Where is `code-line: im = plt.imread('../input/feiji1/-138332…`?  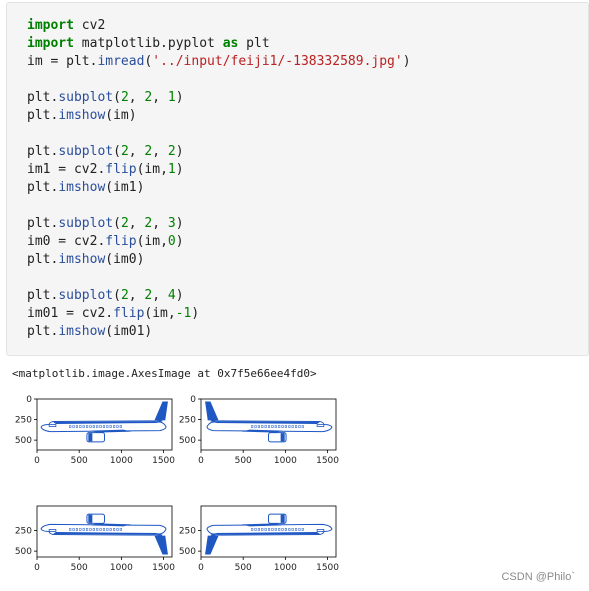 code-line: im = plt.imread('../input/feiji1/-138332… is located at coordinates (219, 61).